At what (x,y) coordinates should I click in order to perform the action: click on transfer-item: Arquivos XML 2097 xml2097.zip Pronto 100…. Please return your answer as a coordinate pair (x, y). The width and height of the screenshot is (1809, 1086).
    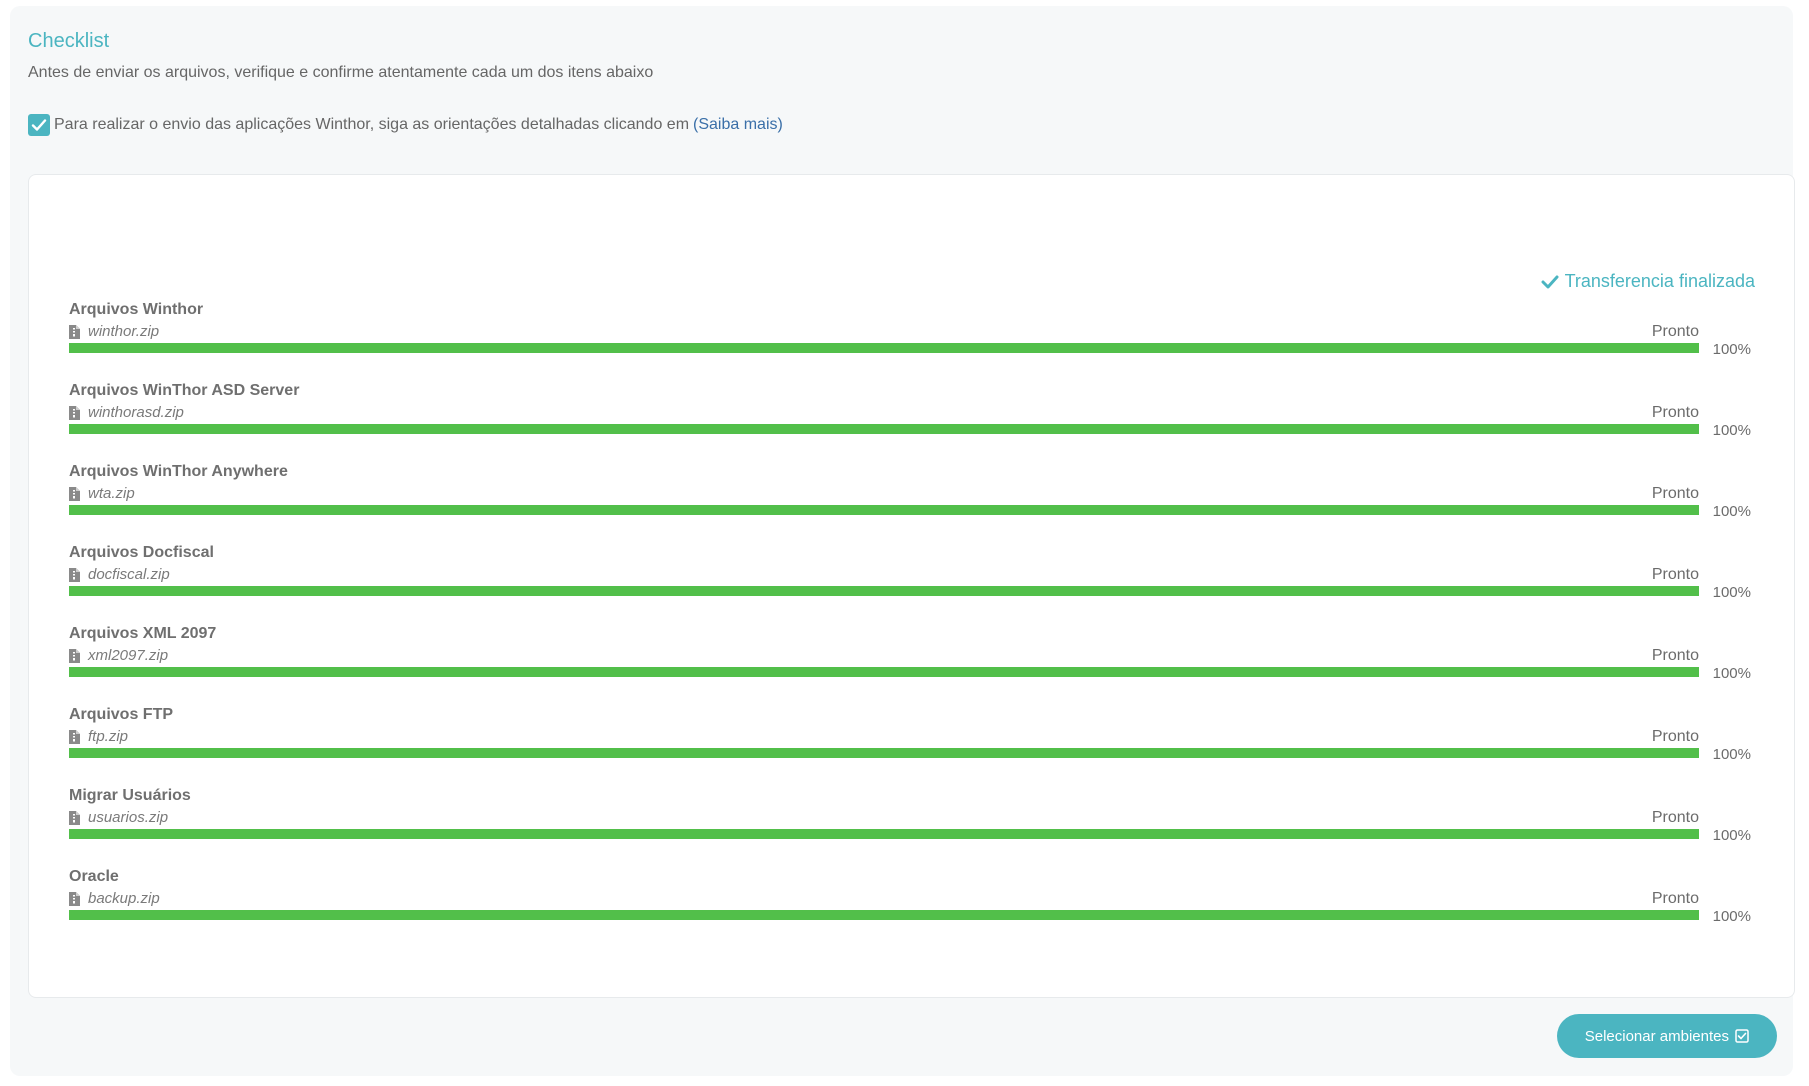
    Looking at the image, I should click on (910, 660).